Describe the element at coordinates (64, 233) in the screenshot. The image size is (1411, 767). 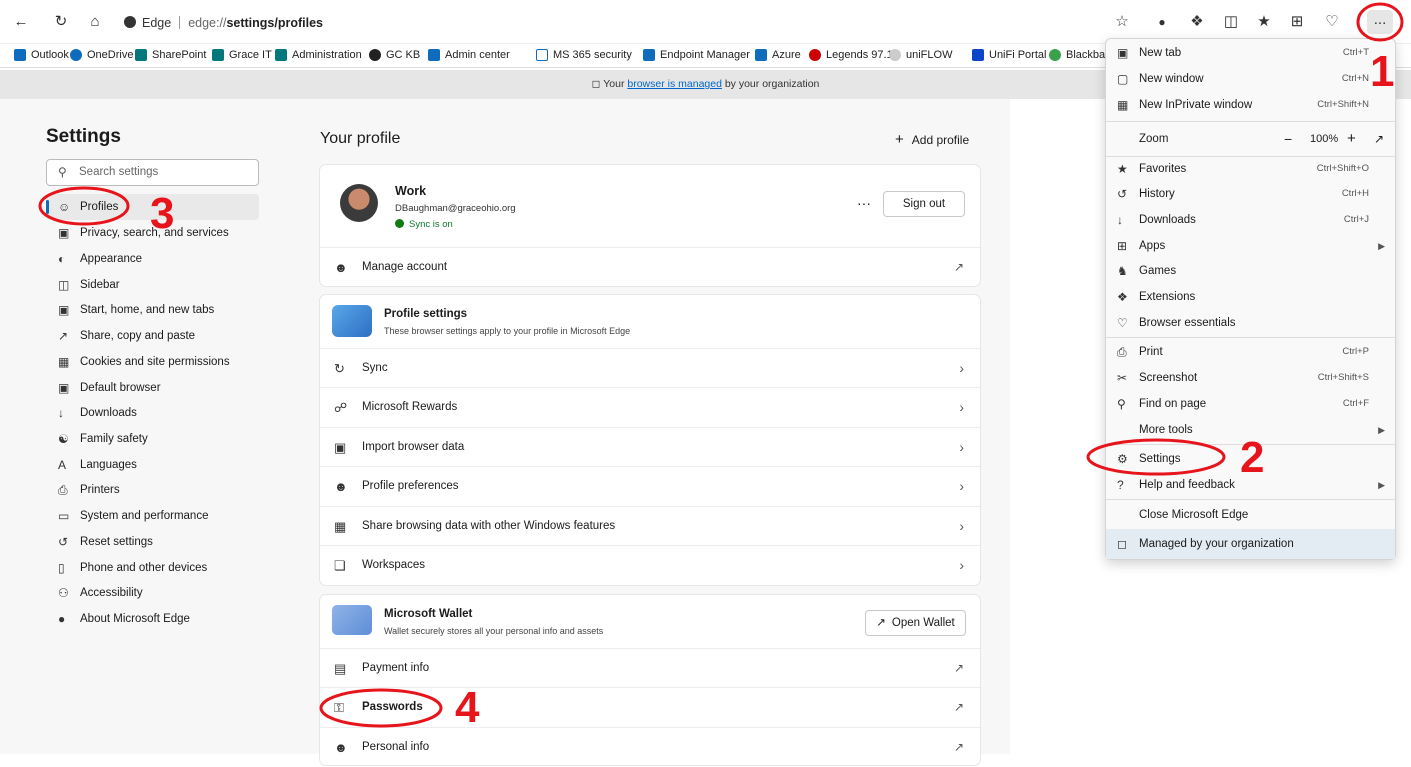
I see `lock-icon: ▣` at that location.